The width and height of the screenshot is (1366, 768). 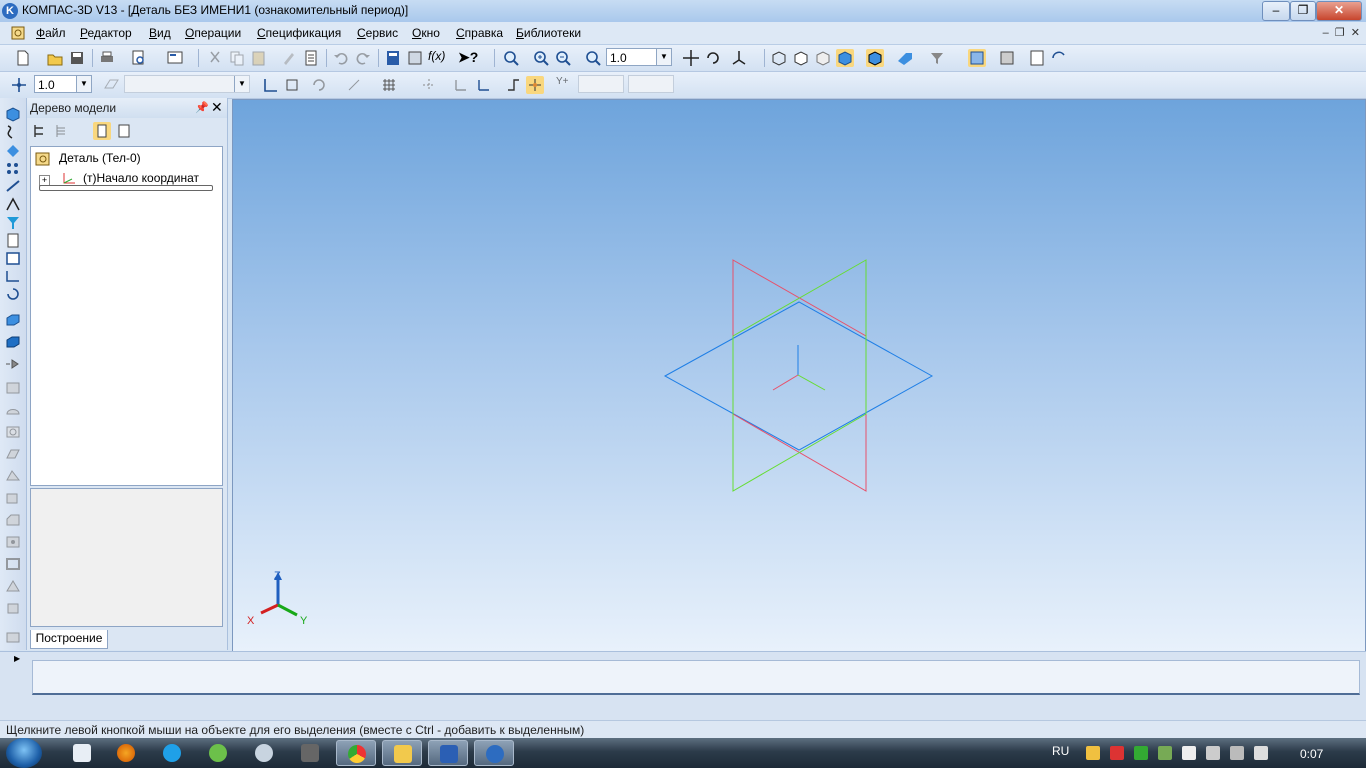 I want to click on cut-kinematic-icon, so click(x=13, y=454).